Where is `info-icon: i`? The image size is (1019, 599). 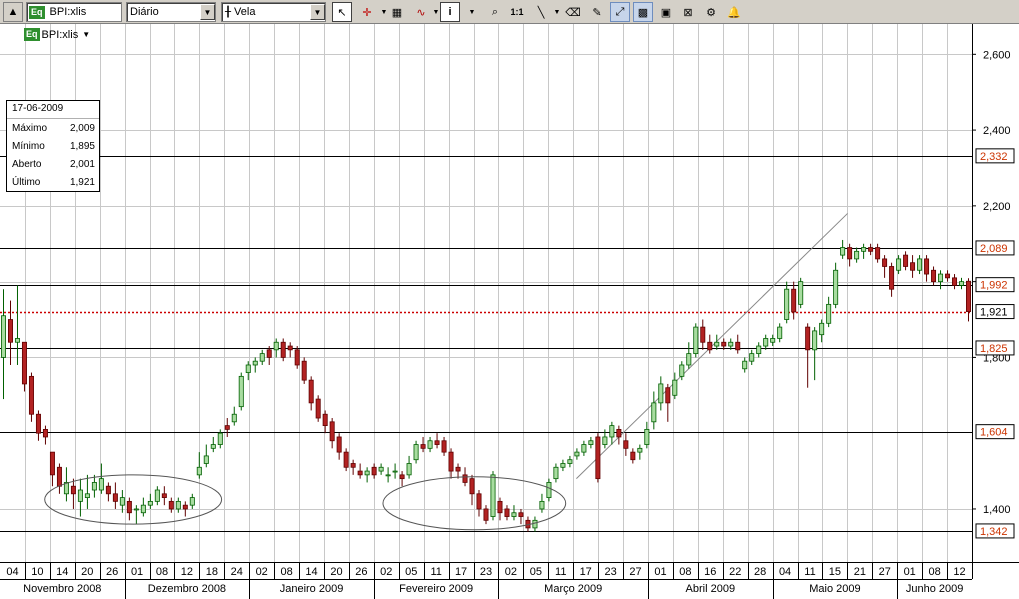 info-icon: i is located at coordinates (450, 12).